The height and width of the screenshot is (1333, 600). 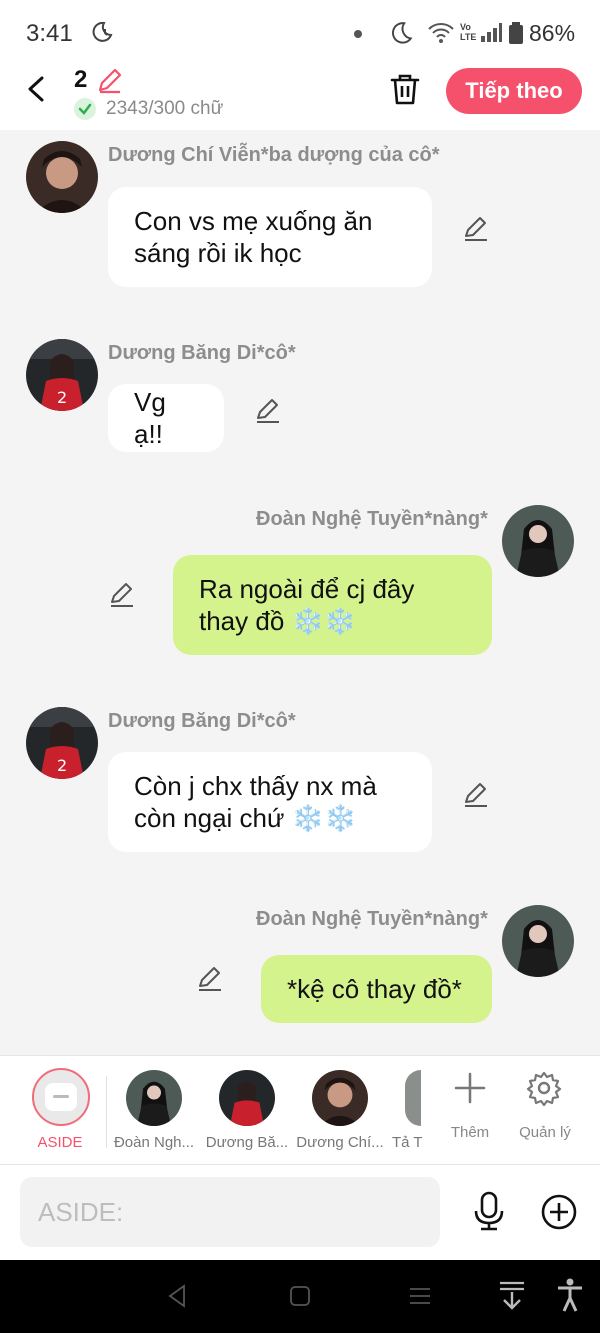 What do you see at coordinates (307, 605) in the screenshot?
I see `message-text: Ra ngoài để cj đây thay đồ ❄️❄️` at bounding box center [307, 605].